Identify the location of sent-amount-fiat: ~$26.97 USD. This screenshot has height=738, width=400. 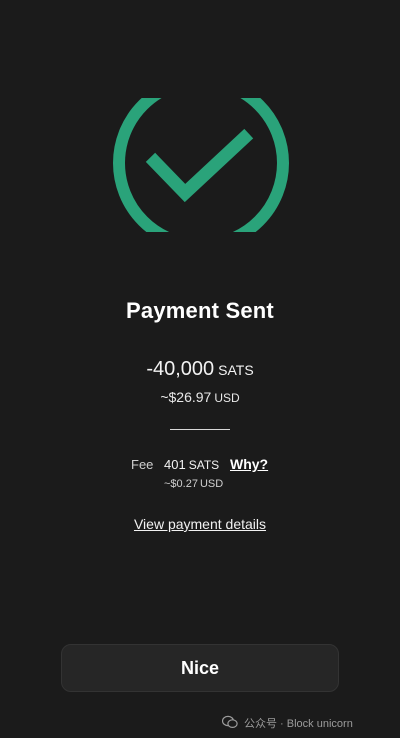
(200, 398).